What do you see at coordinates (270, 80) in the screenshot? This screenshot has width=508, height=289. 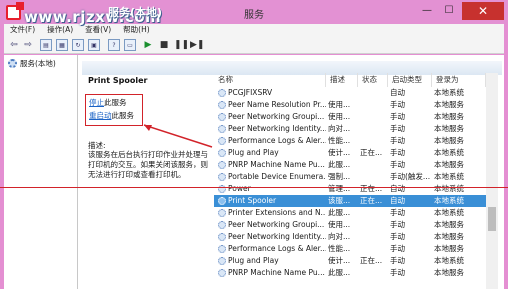 I see `column-header-name: 名称` at bounding box center [270, 80].